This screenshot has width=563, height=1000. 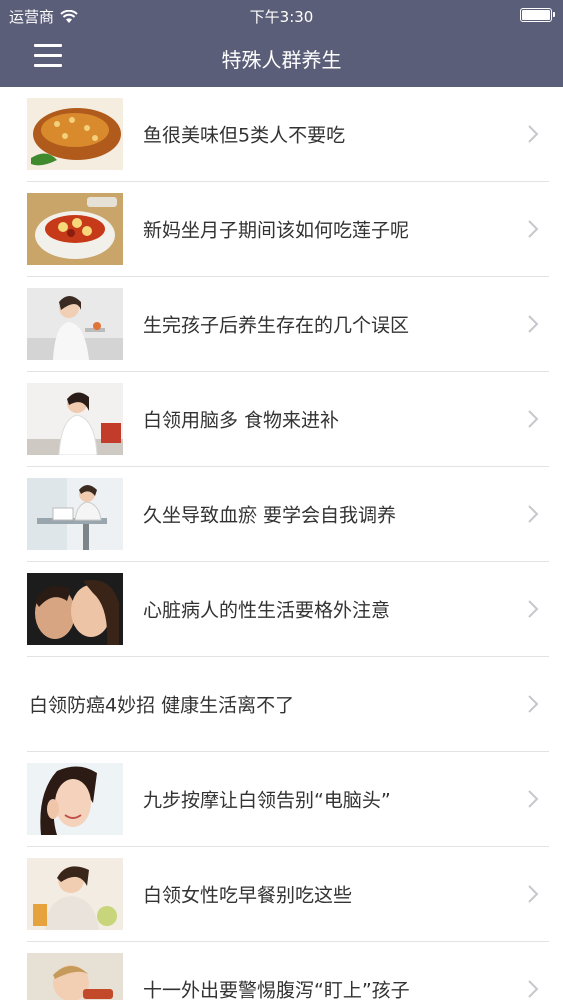 What do you see at coordinates (276, 325) in the screenshot?
I see `item-title: 生完孩子后养生存在的几个误区` at bounding box center [276, 325].